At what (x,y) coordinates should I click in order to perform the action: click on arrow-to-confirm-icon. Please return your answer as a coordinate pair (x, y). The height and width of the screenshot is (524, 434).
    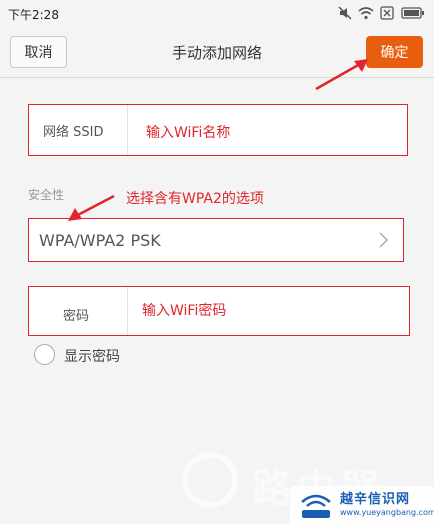
    Looking at the image, I should click on (341, 75).